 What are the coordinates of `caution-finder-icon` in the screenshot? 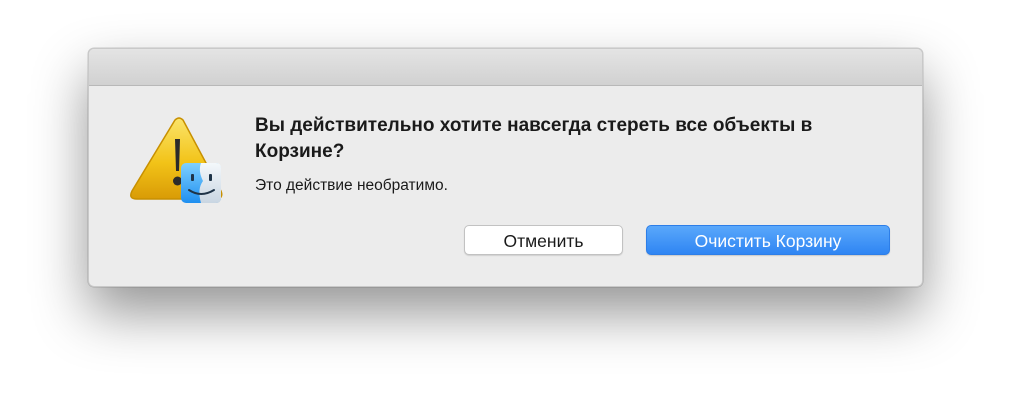 It's located at (177, 163).